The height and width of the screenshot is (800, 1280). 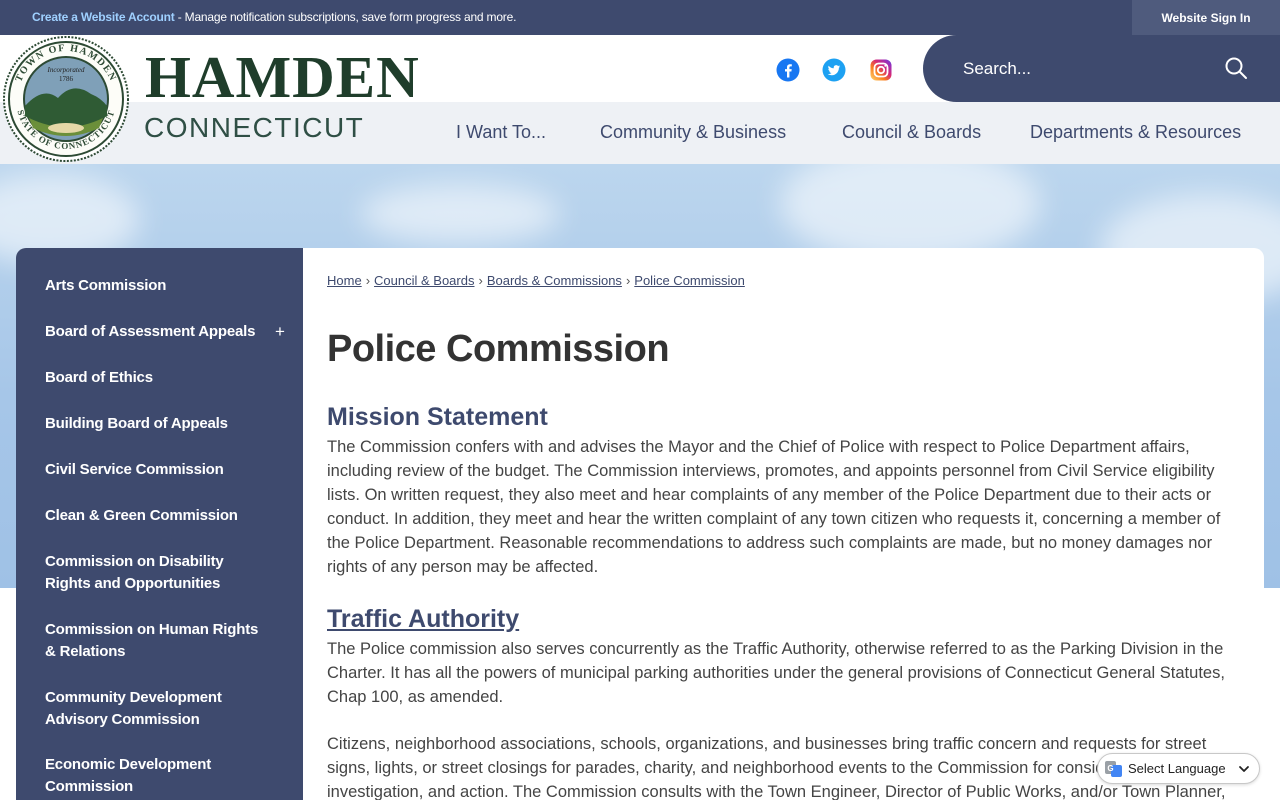 I want to click on sidebar-item-clean-green-commission: Clean & Green Commission, so click(x=155, y=516).